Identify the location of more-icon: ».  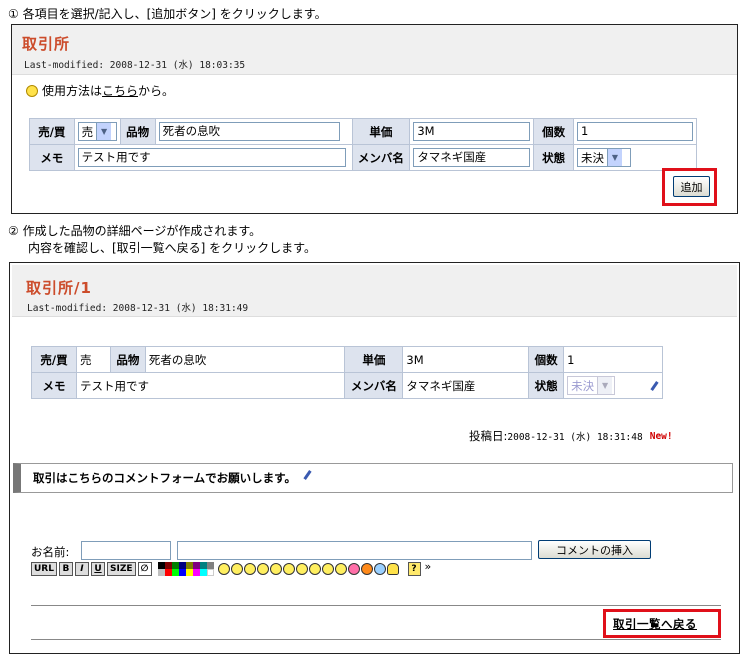
(428, 566).